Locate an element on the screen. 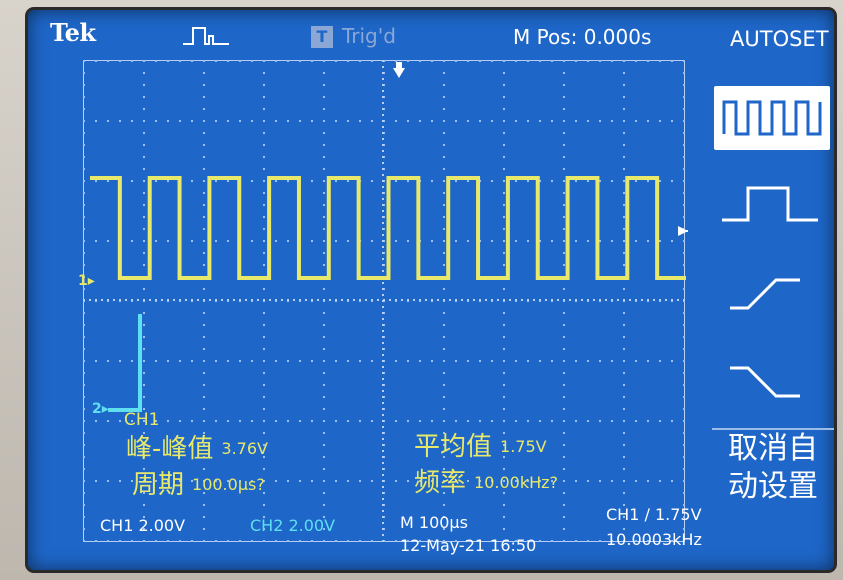 The image size is (843, 580). ch2-marker-label: 2 is located at coordinates (97, 409).